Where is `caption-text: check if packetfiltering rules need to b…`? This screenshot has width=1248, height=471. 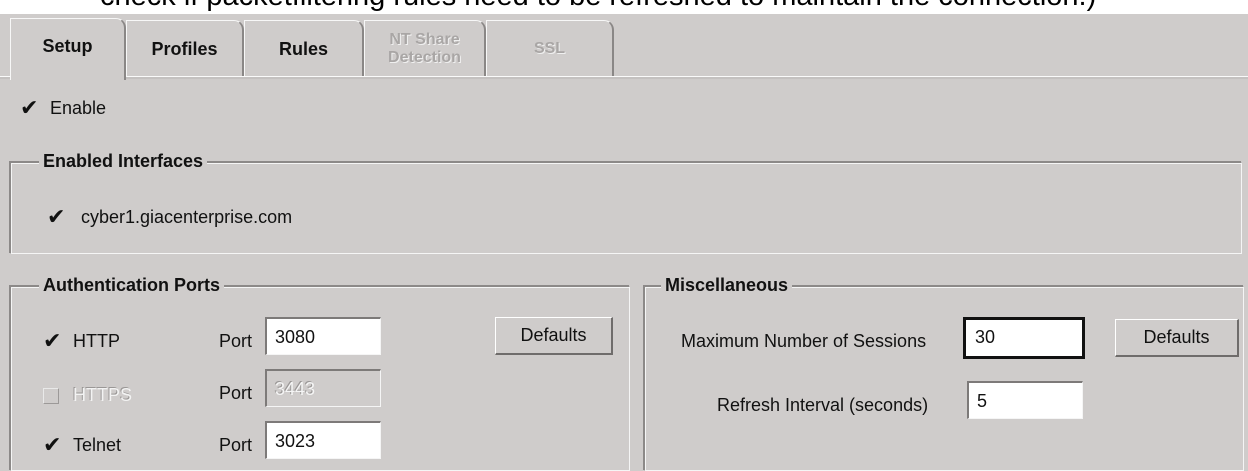
caption-text: check if packetfiltering rules need to b… is located at coordinates (598, 6).